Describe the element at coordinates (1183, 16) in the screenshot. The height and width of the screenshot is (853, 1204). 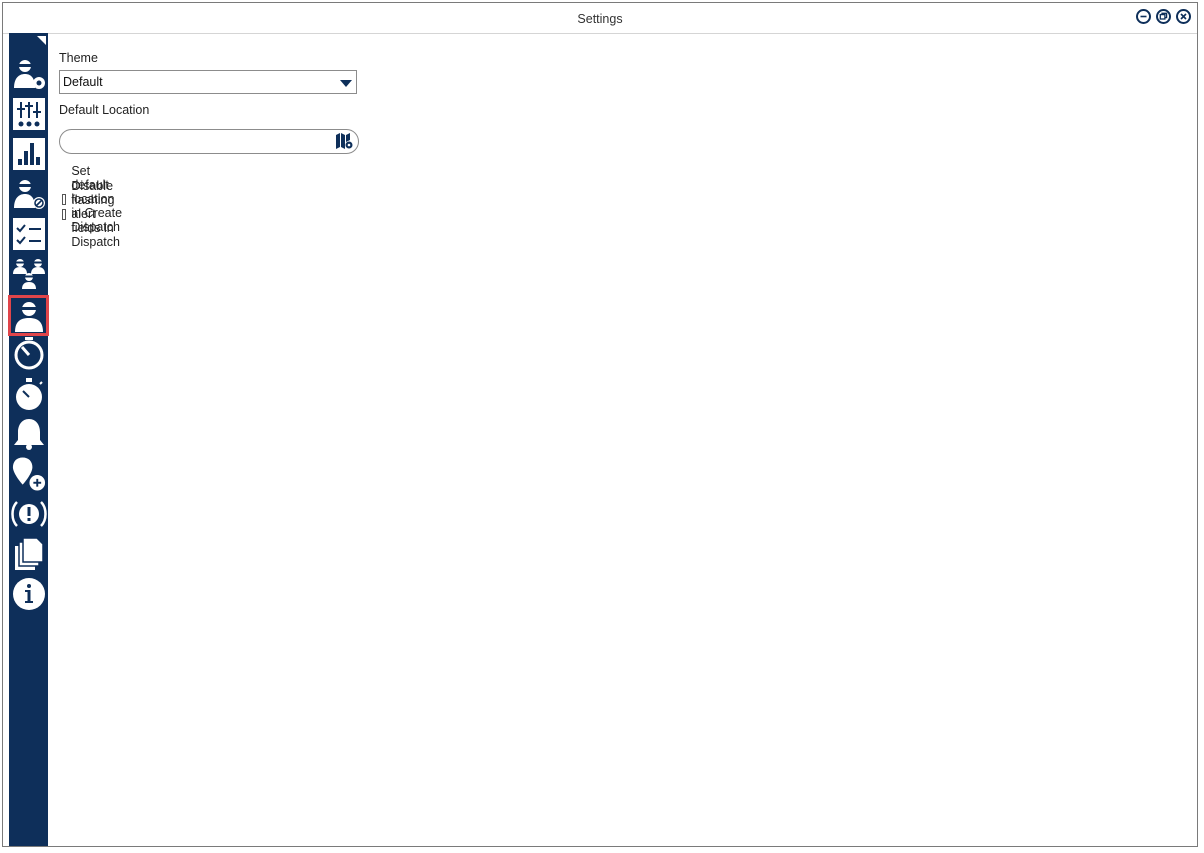
I see `close-icon` at that location.